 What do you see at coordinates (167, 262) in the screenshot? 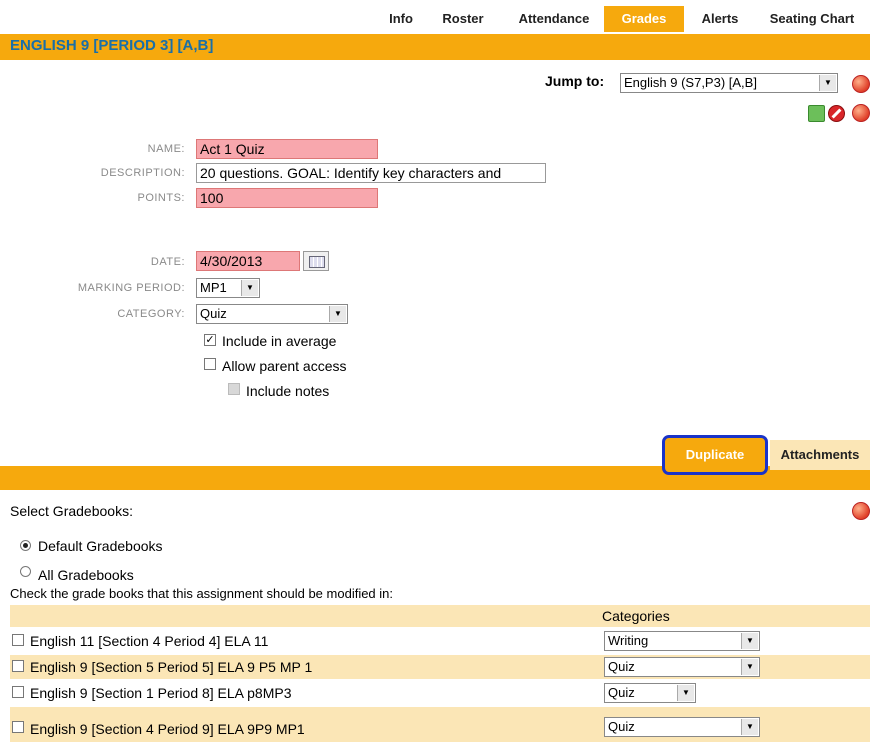
I see `date-label: DATE:` at bounding box center [167, 262].